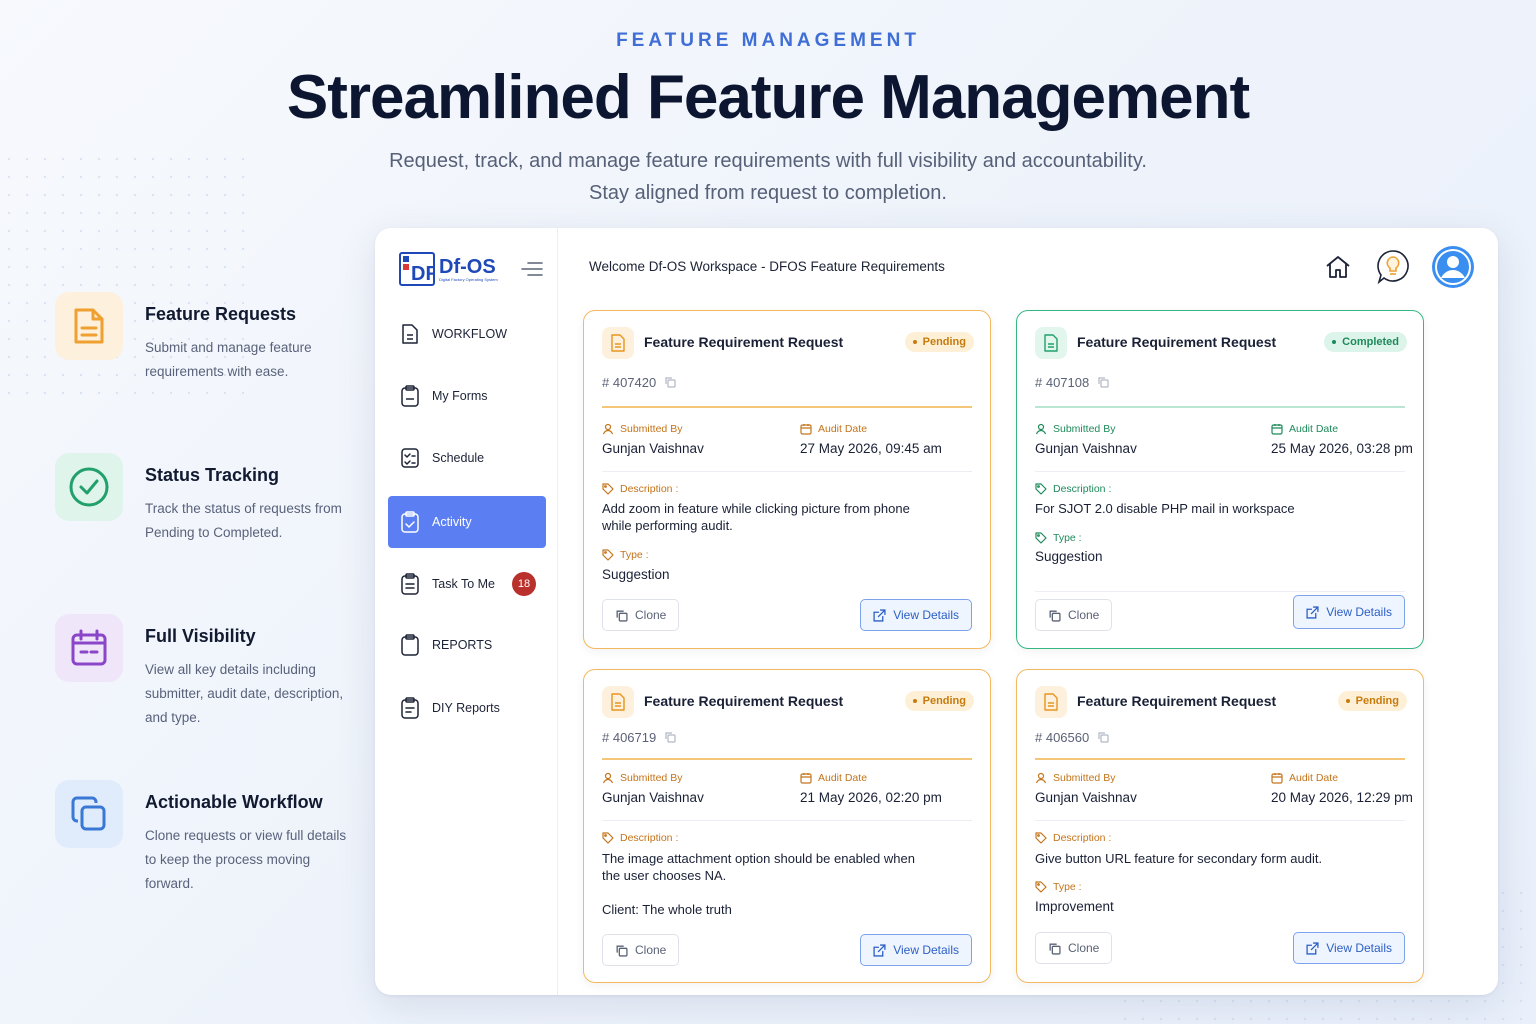 This screenshot has width=1536, height=1024. What do you see at coordinates (639, 738) in the screenshot?
I see `request-id: # 406719` at bounding box center [639, 738].